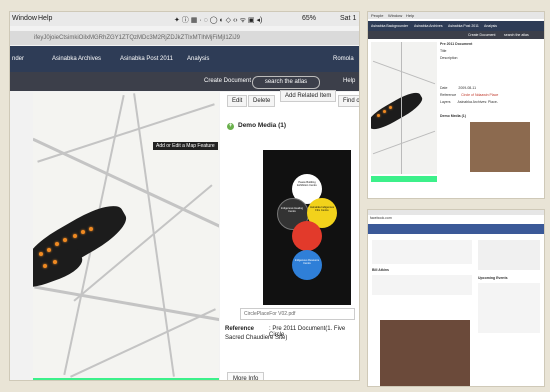 This screenshot has width=550, height=392. I want to click on nav-user: Romola, so click(343, 59).